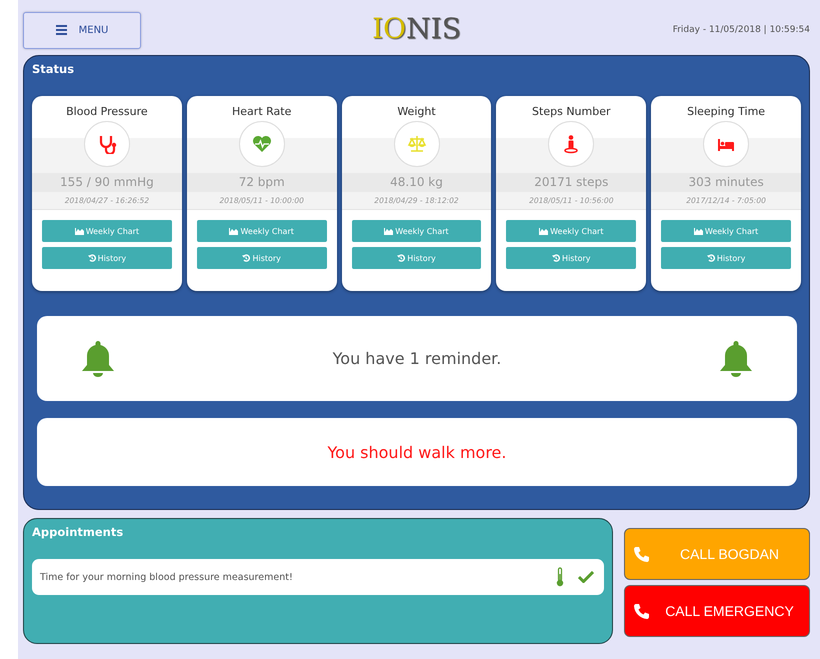 Image resolution: width=820 pixels, height=659 pixels. I want to click on section-title: Status, so click(53, 69).